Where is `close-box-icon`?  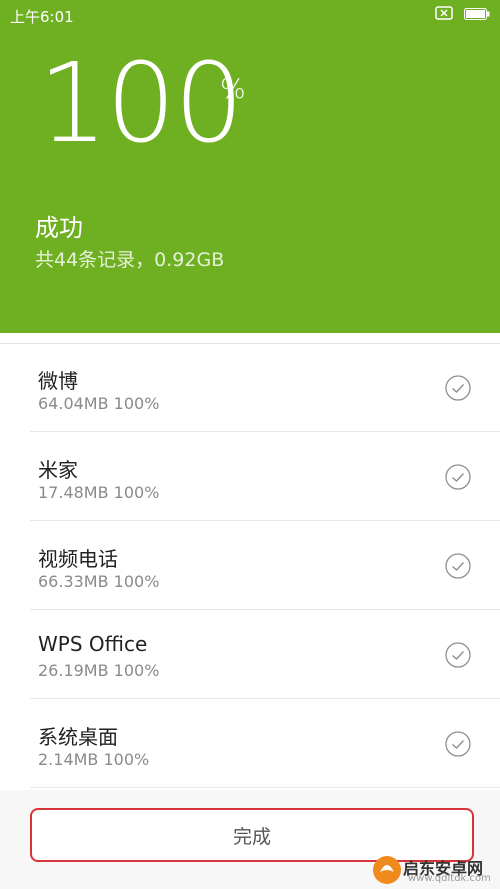 close-box-icon is located at coordinates (444, 13).